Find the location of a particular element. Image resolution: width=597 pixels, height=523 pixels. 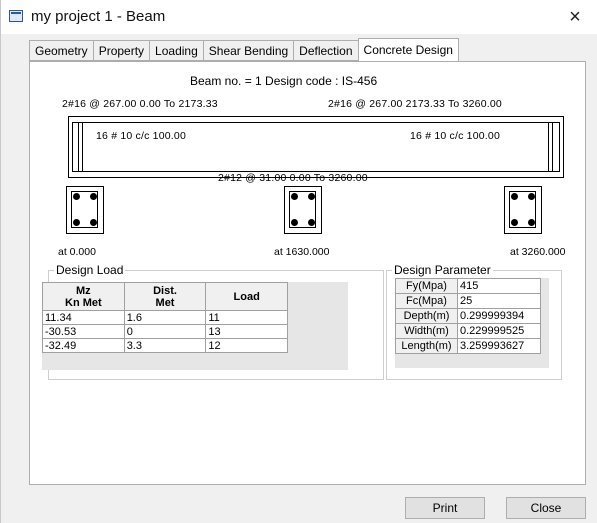

table-cell: -30.53 is located at coordinates (83, 331).